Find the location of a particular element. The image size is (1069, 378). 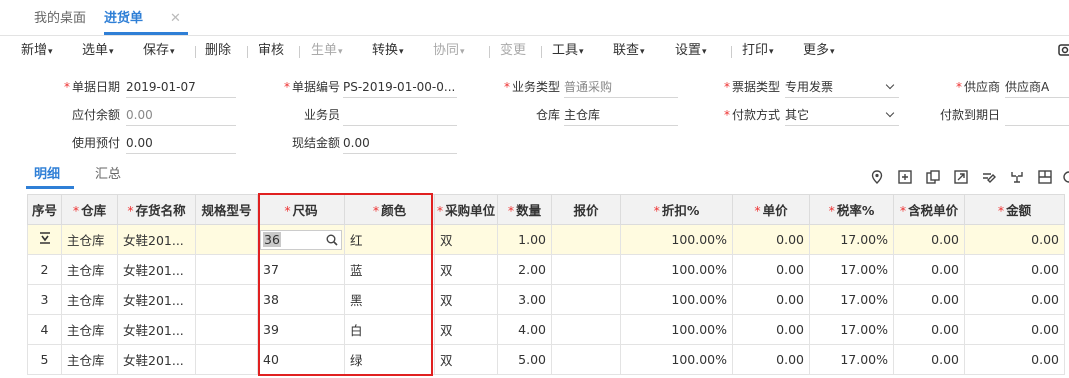

warehouse-field: 主仓库 is located at coordinates (621, 115).